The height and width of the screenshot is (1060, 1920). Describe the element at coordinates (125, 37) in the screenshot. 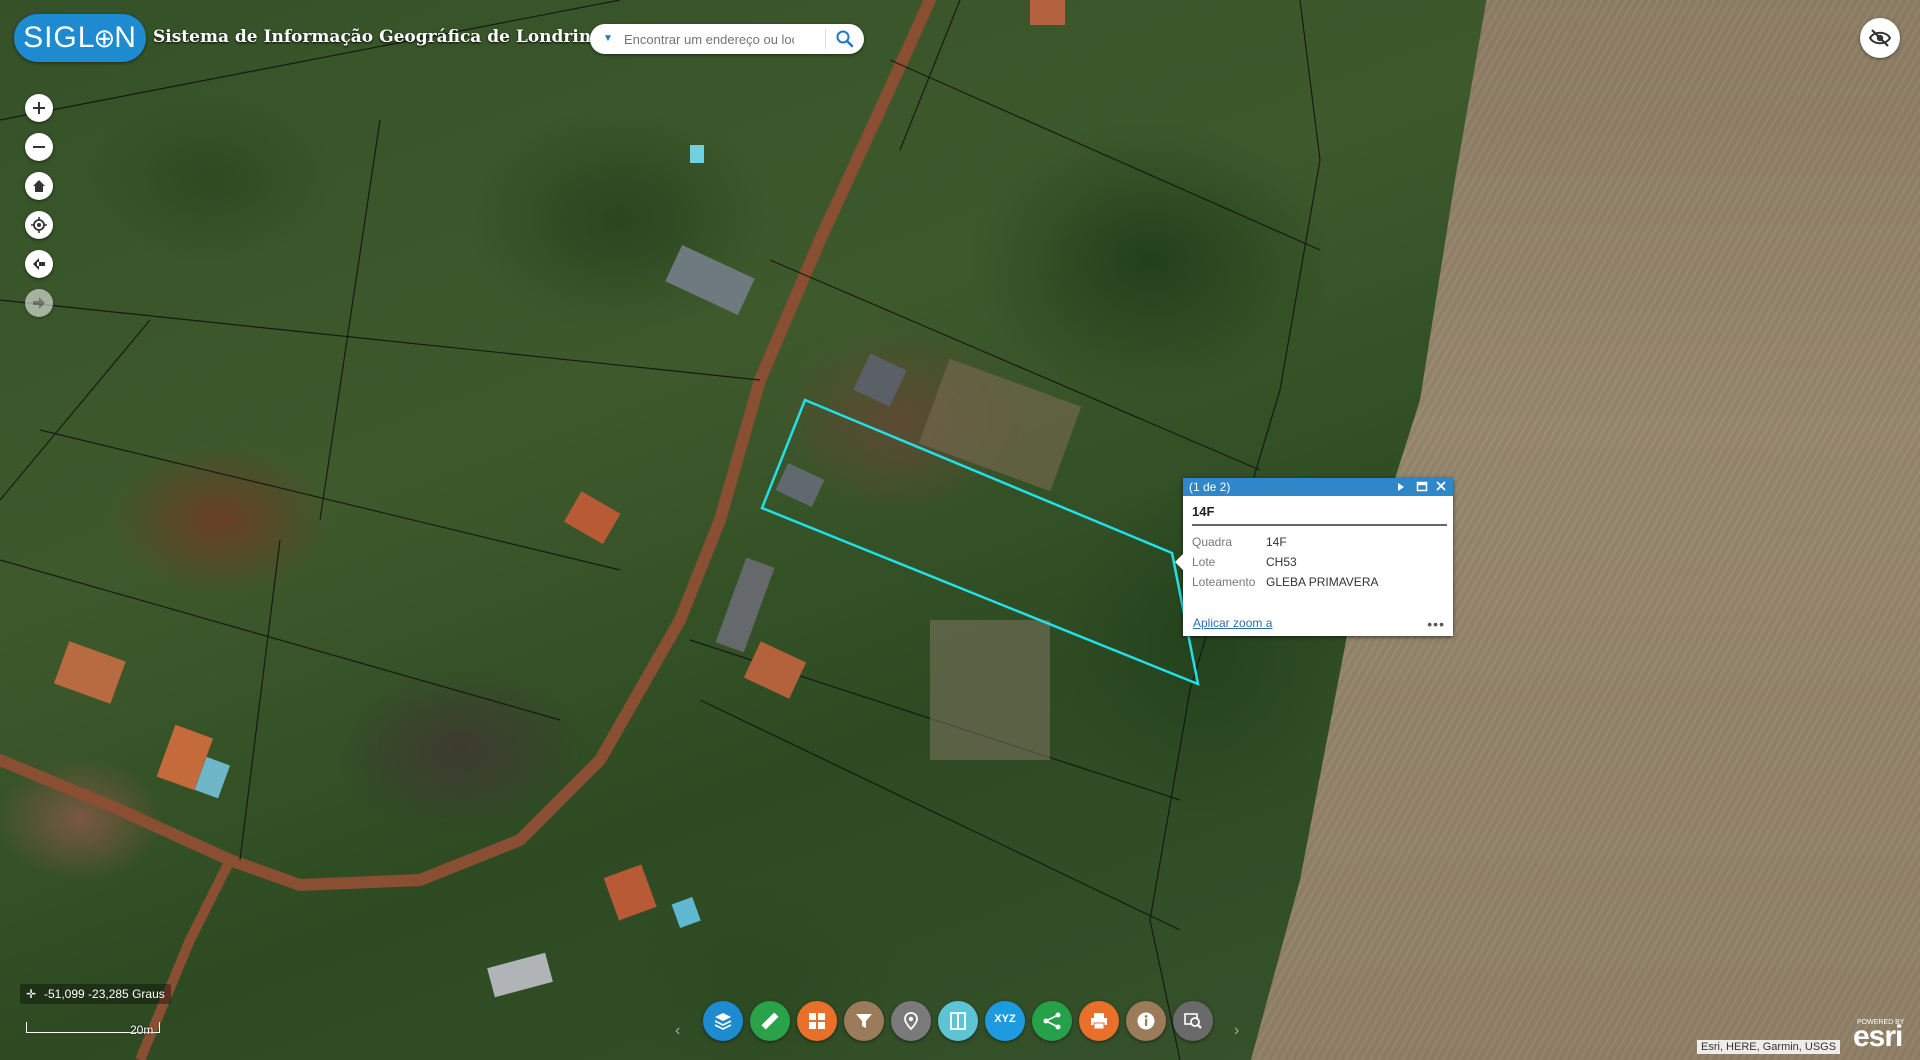

I see `logo-text-end: N` at that location.